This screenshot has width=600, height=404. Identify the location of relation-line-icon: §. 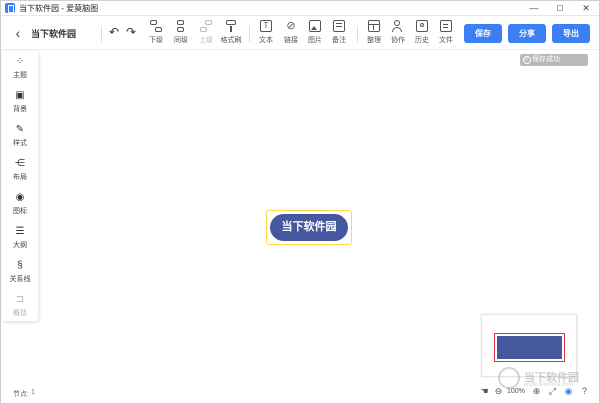
(20, 265).